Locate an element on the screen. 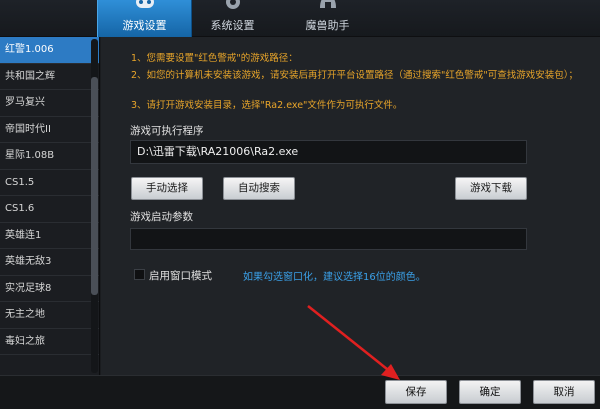  sidebar-item-republic: 共和国之辉 is located at coordinates (49, 77).